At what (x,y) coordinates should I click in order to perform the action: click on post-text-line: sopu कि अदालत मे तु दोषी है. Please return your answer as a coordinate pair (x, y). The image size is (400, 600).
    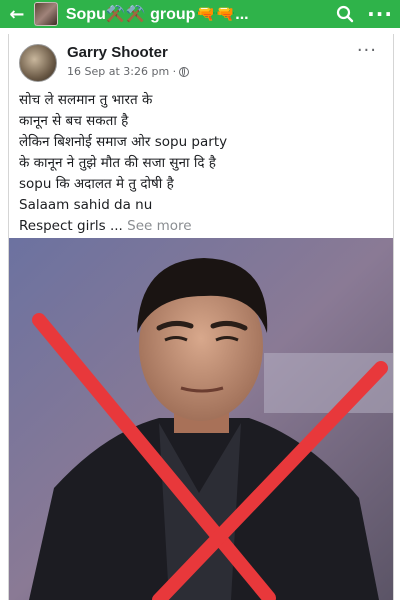
    Looking at the image, I should click on (96, 184).